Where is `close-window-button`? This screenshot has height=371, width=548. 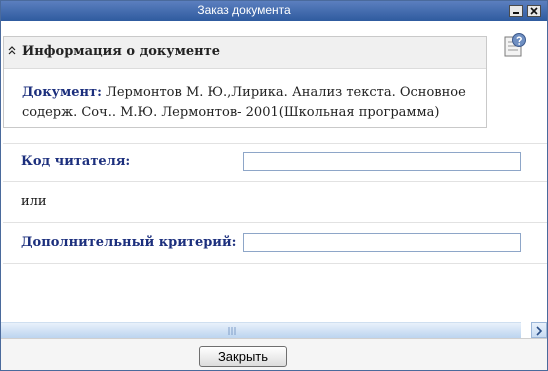
close-window-button is located at coordinates (534, 11).